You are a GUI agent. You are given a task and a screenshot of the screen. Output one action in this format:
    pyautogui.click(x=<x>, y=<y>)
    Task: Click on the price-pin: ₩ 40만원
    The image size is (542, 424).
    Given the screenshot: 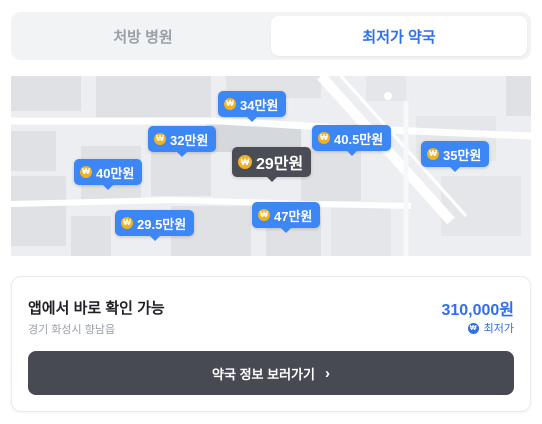 What is the action you would take?
    pyautogui.click(x=108, y=174)
    